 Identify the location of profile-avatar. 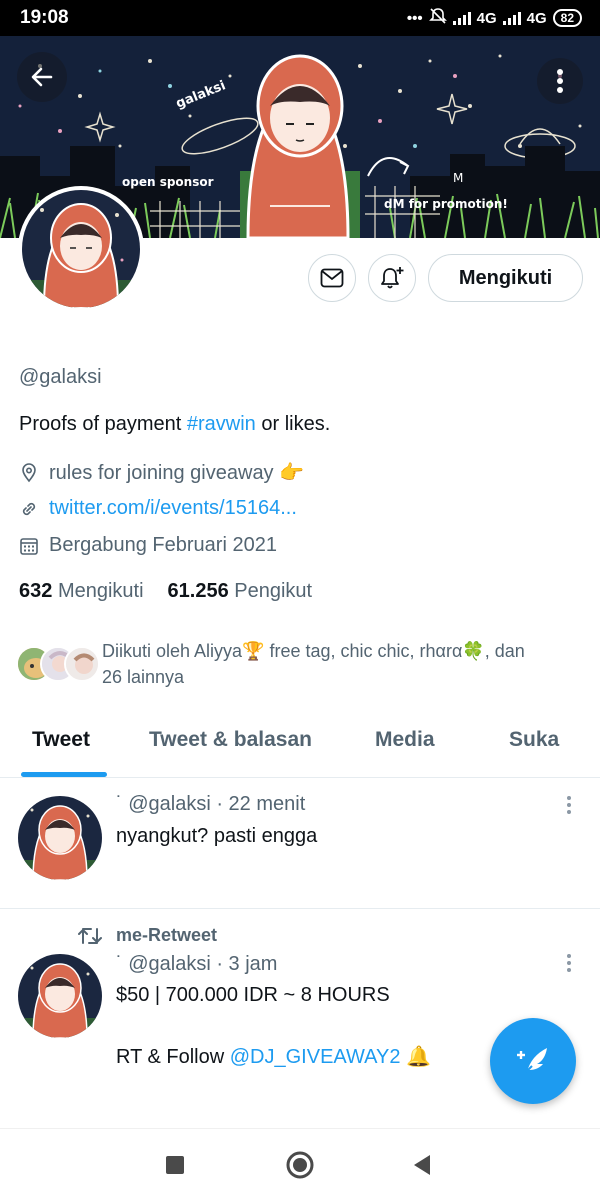
(81, 249).